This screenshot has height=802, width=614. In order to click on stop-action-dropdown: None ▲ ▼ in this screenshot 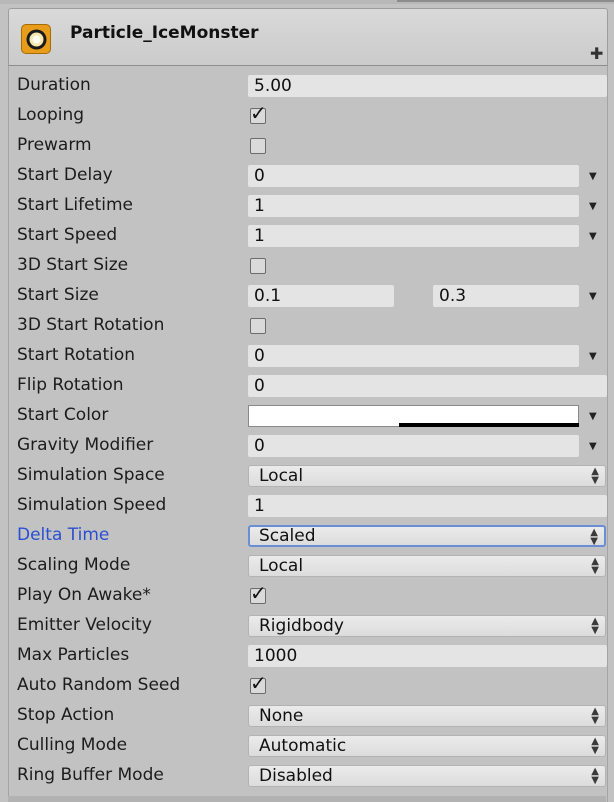, I will do `click(427, 716)`.